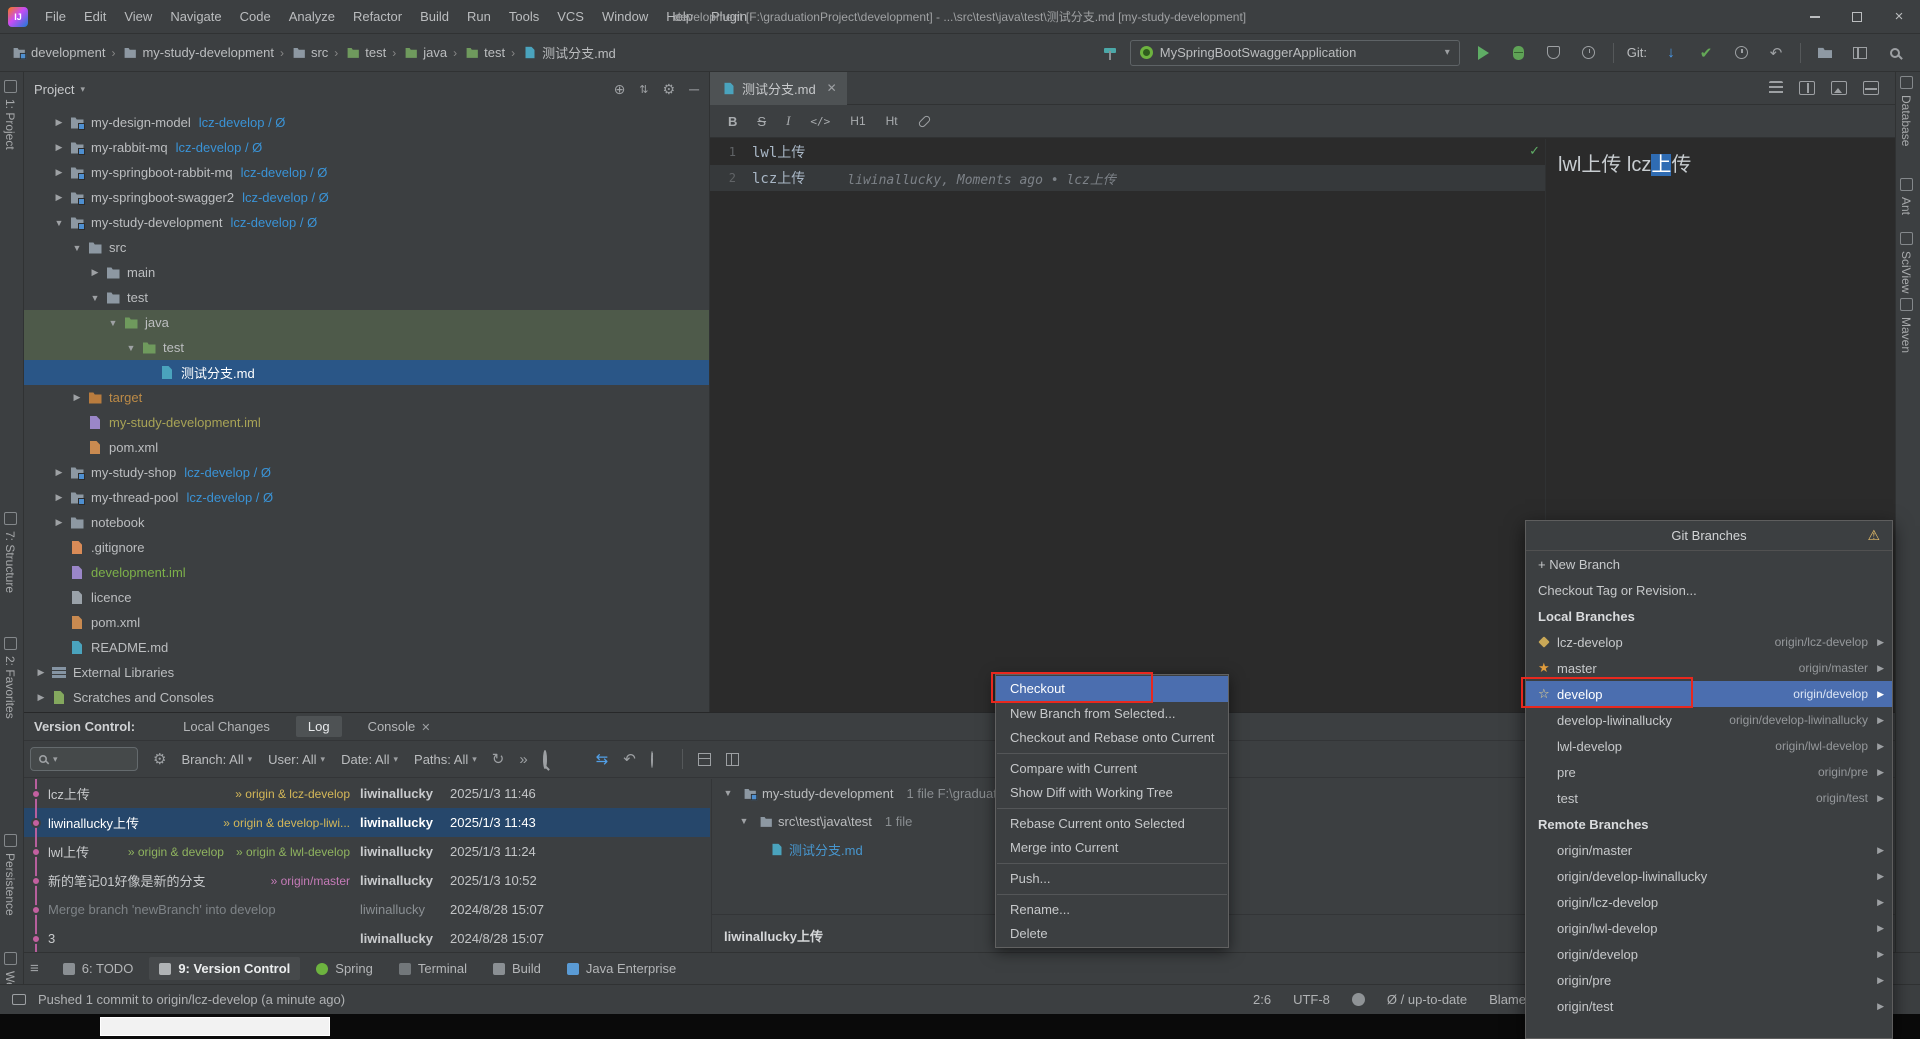 This screenshot has height=1039, width=1920. Describe the element at coordinates (226, 726) in the screenshot. I see `tab-local-changes: Local Changes` at that location.